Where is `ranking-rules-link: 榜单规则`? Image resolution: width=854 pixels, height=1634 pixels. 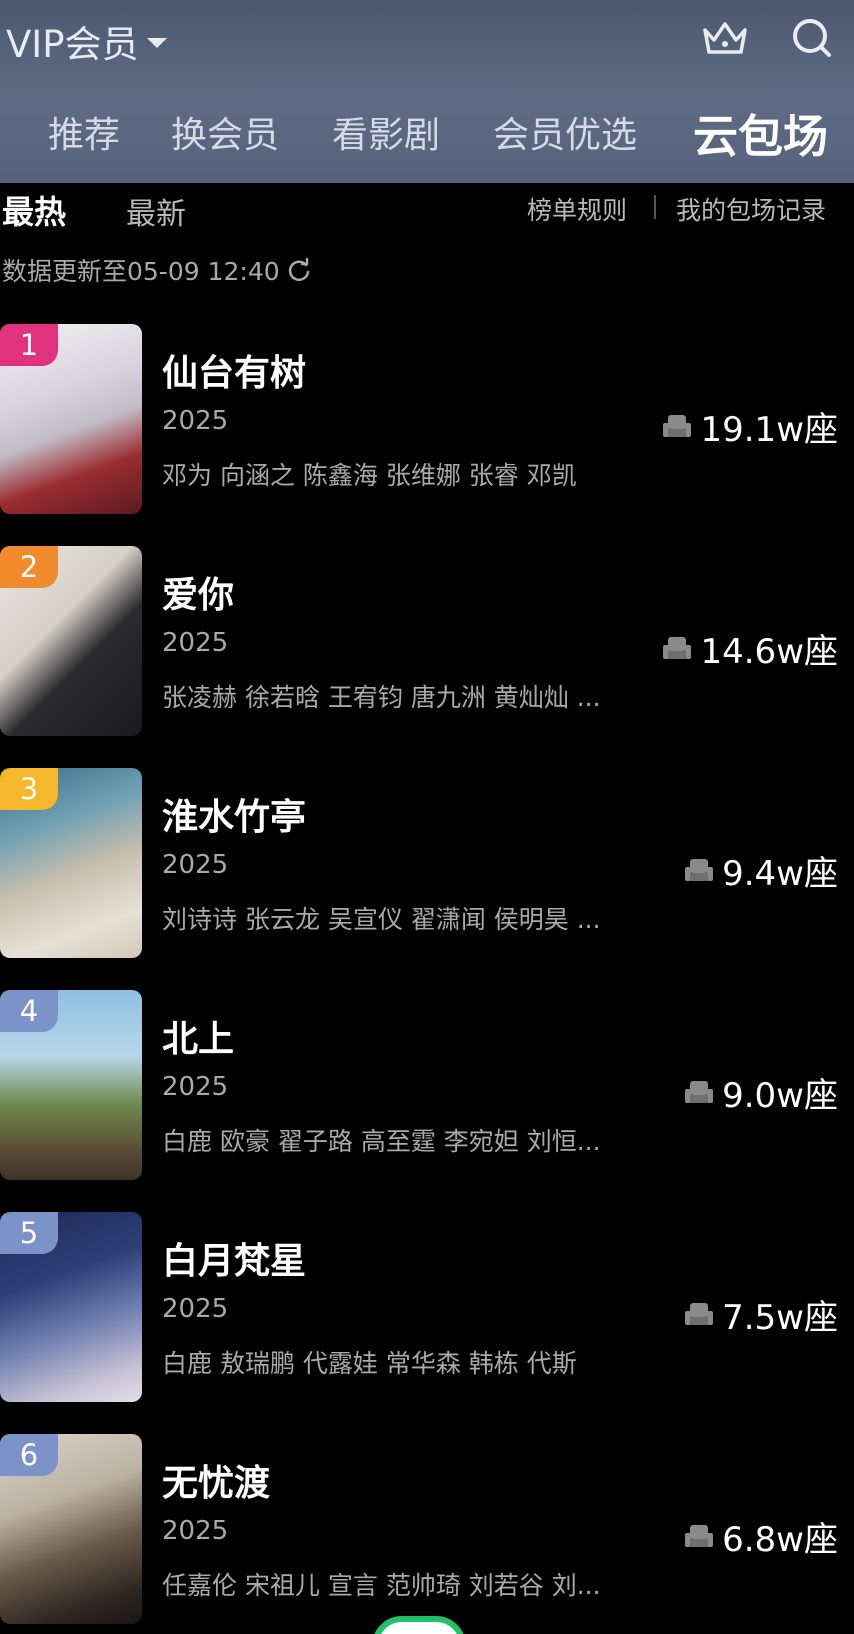
ranking-rules-link: 榜单规则 is located at coordinates (577, 209).